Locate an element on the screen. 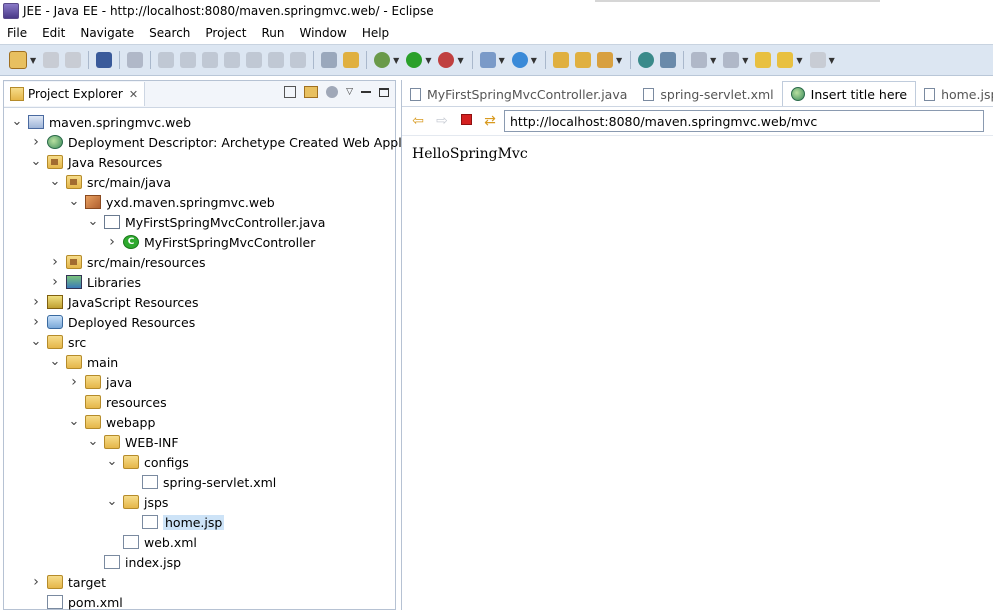 Image resolution: width=993 pixels, height=612 pixels. tree-item: home.jsp is located at coordinates (174, 522).